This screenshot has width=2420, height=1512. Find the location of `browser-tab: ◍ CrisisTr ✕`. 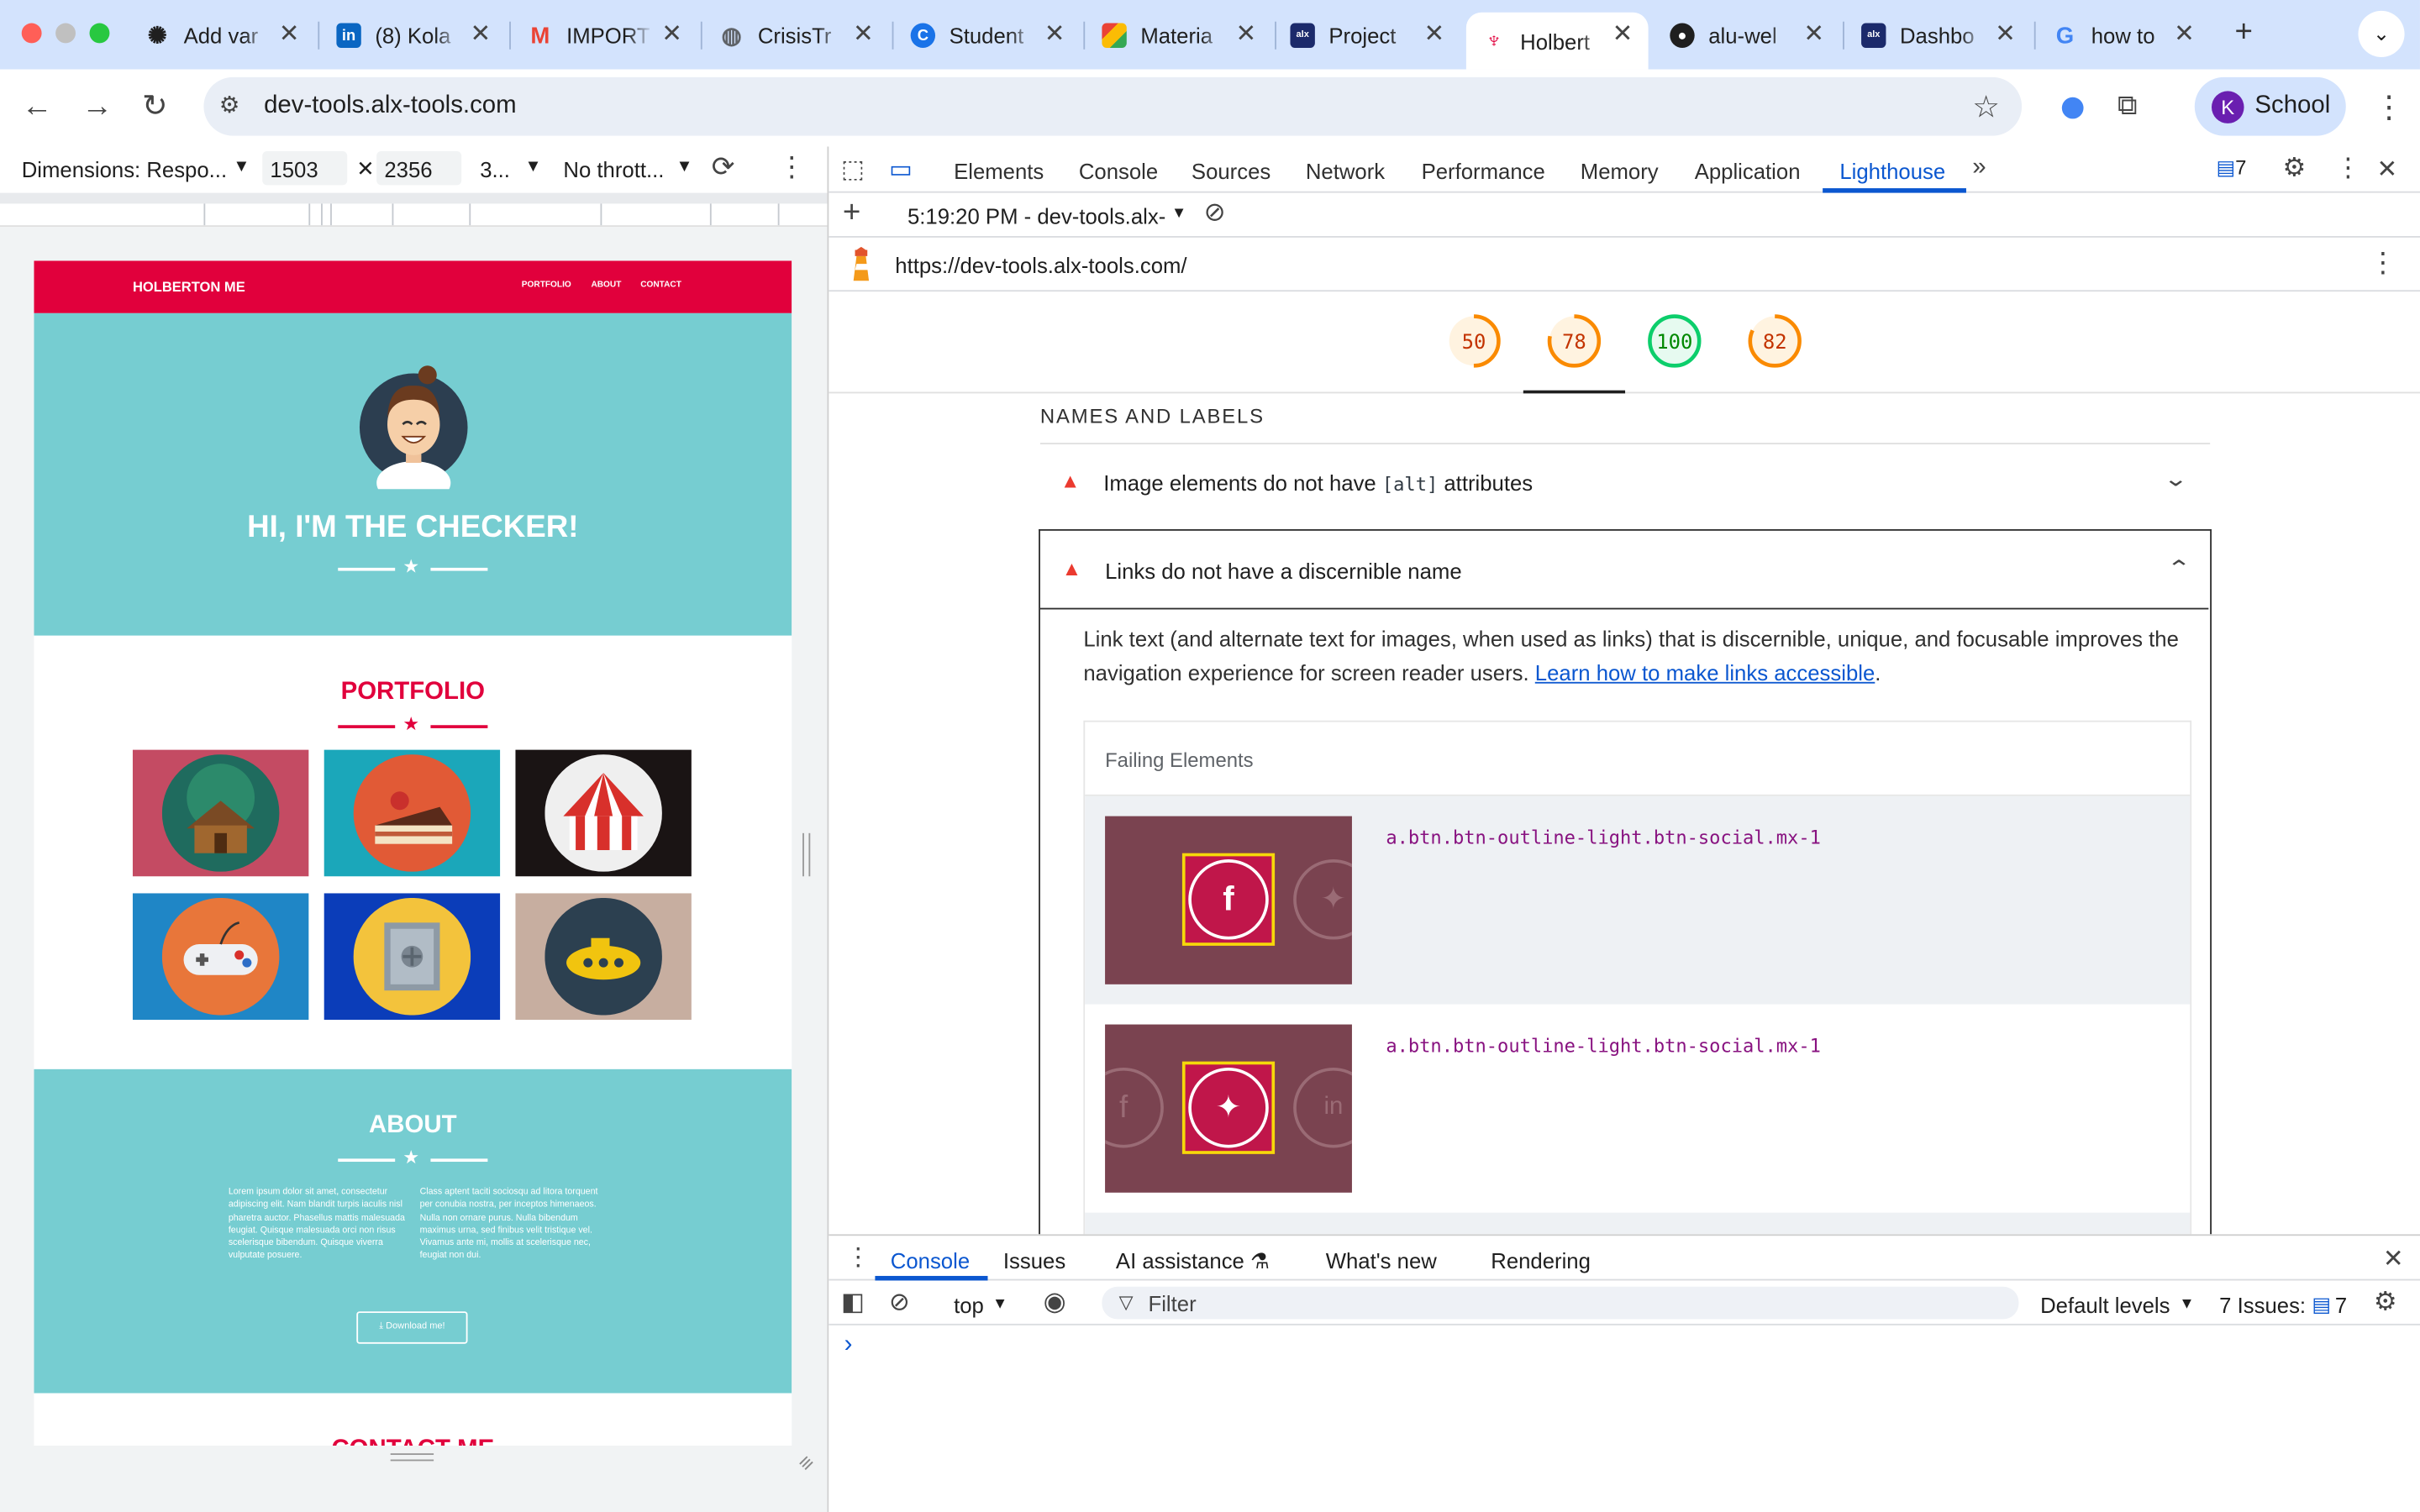

browser-tab: ◍ CrisisTr ✕ is located at coordinates (796, 36).